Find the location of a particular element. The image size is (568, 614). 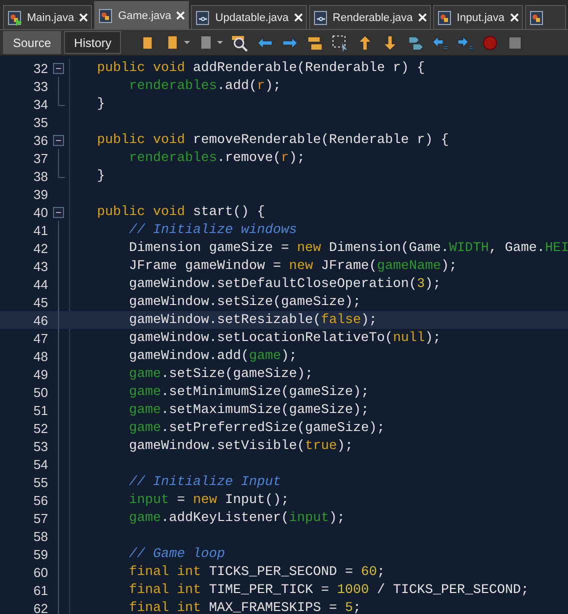

code-line: gameWindow.setVisible(true); is located at coordinates (240, 446).